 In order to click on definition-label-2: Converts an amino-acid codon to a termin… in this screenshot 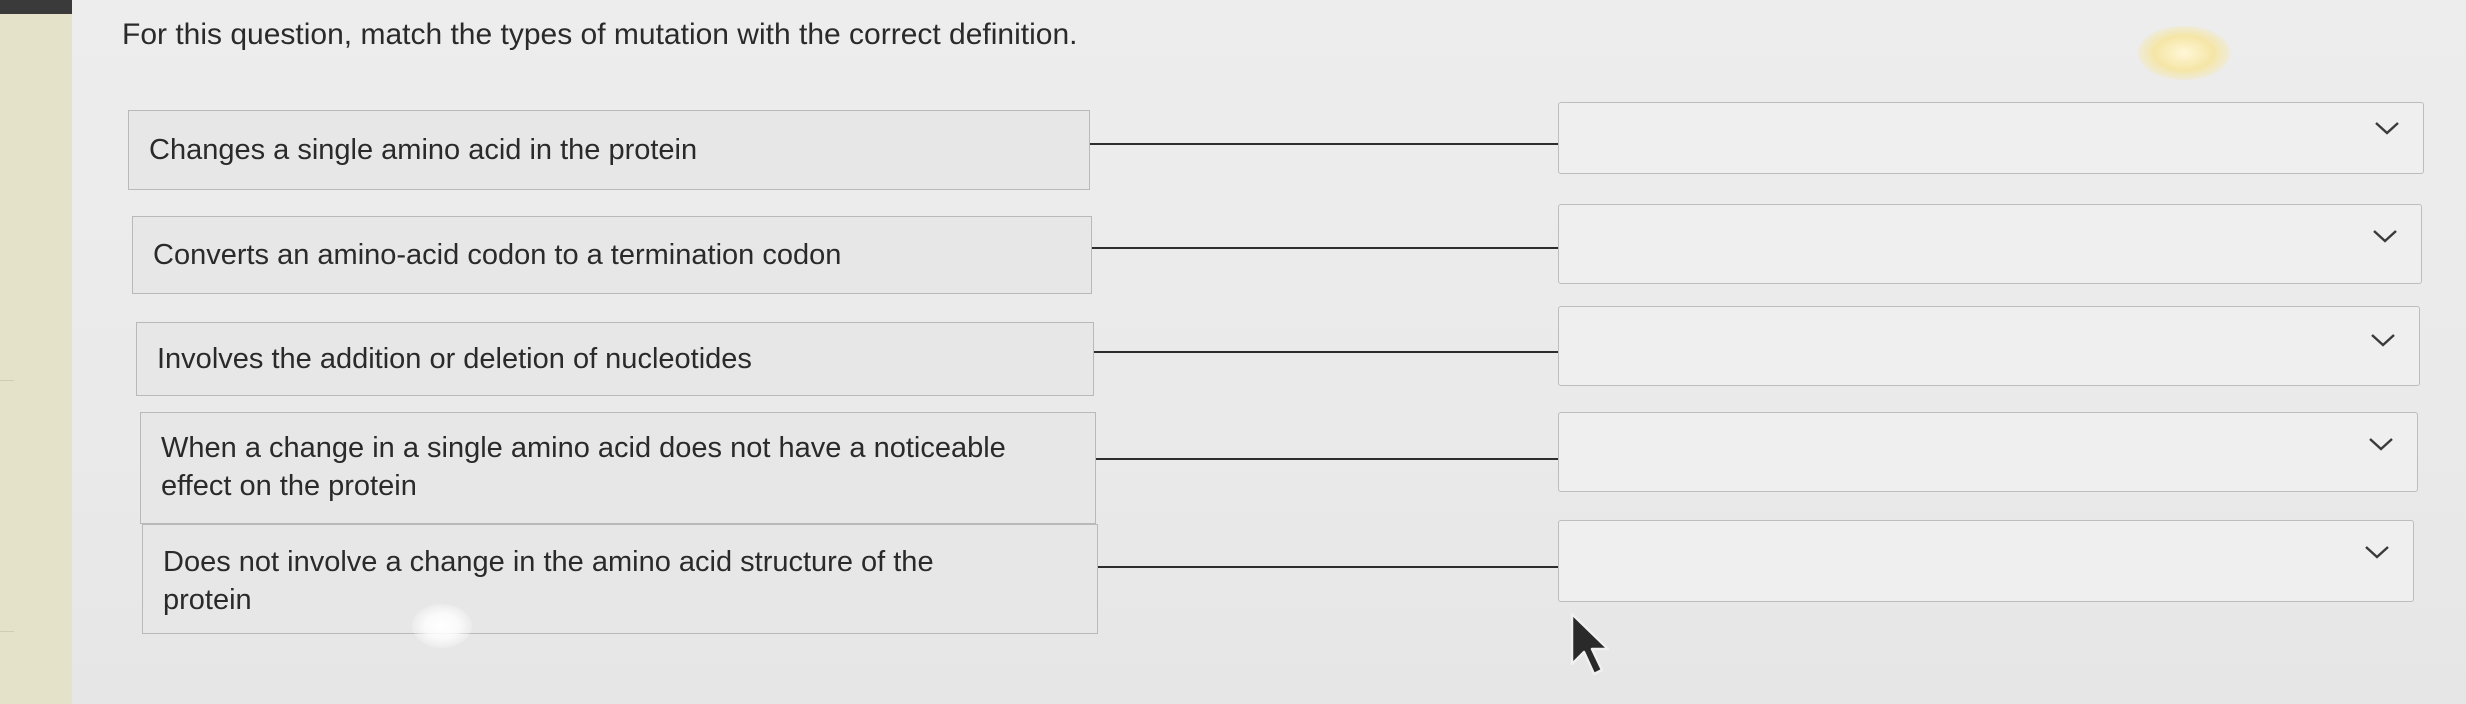, I will do `click(612, 255)`.